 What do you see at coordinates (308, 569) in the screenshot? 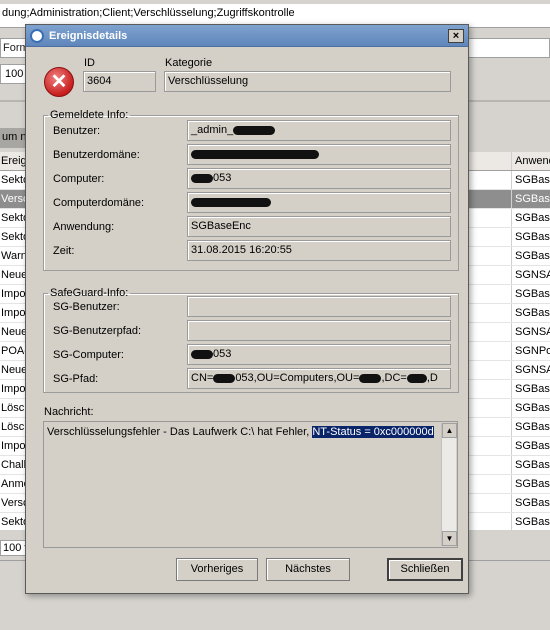
I see `next-button: Nächstes` at bounding box center [308, 569].